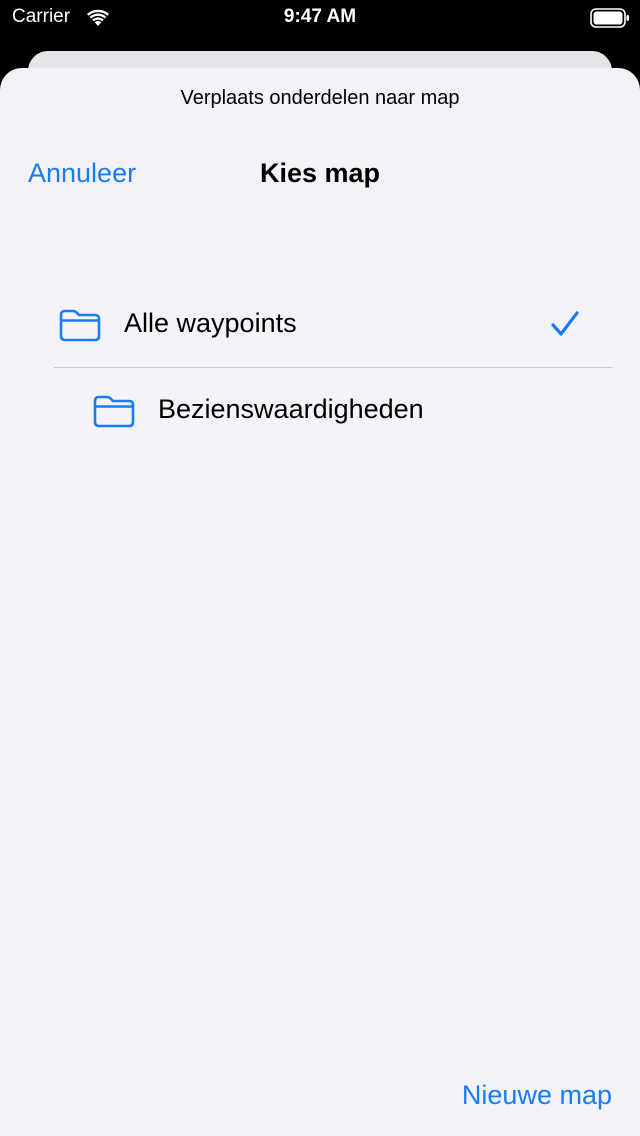 The height and width of the screenshot is (1136, 640). I want to click on cancel-button: Annuleer, so click(82, 173).